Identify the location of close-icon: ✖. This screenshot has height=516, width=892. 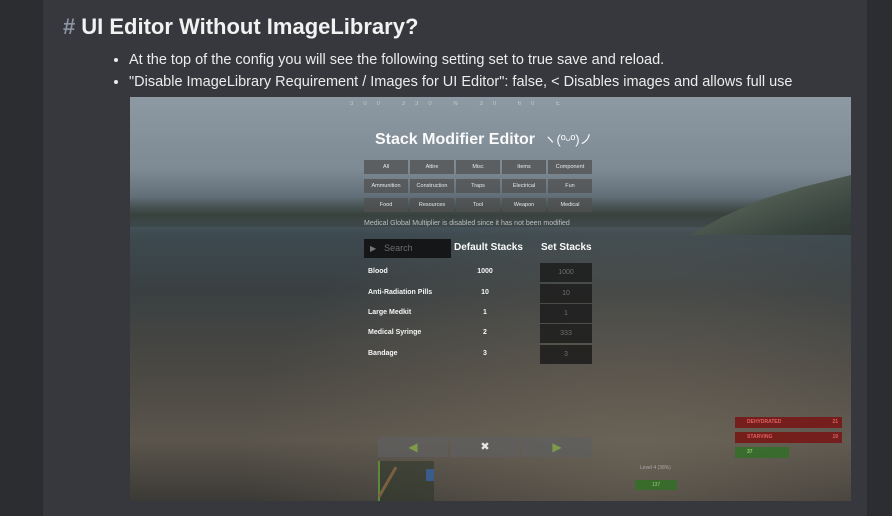
(485, 447).